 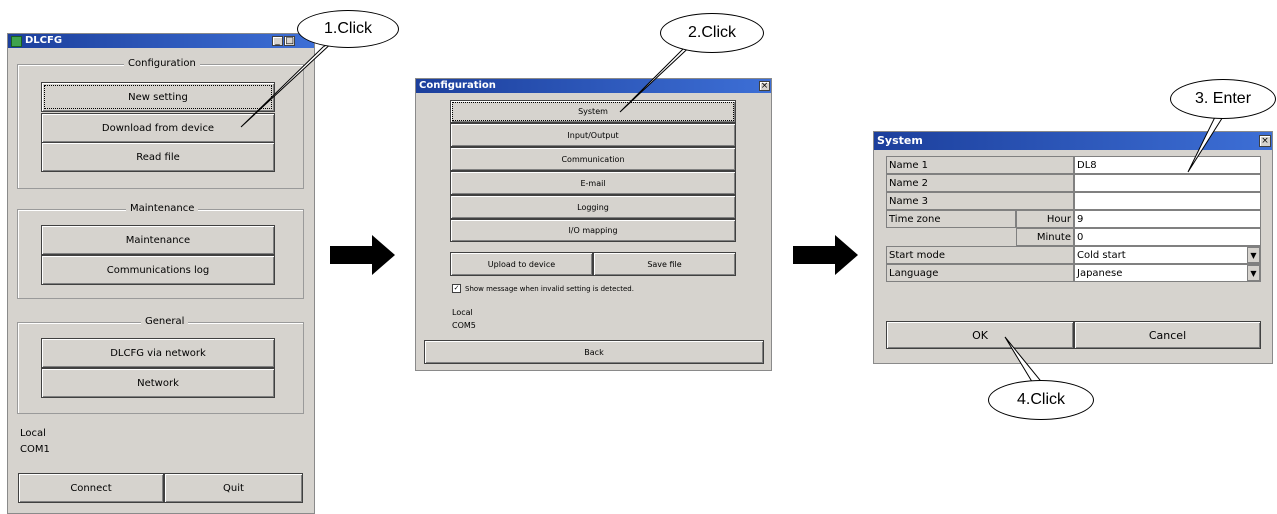 What do you see at coordinates (712, 33) in the screenshot?
I see `callout-step-2: 2.Click` at bounding box center [712, 33].